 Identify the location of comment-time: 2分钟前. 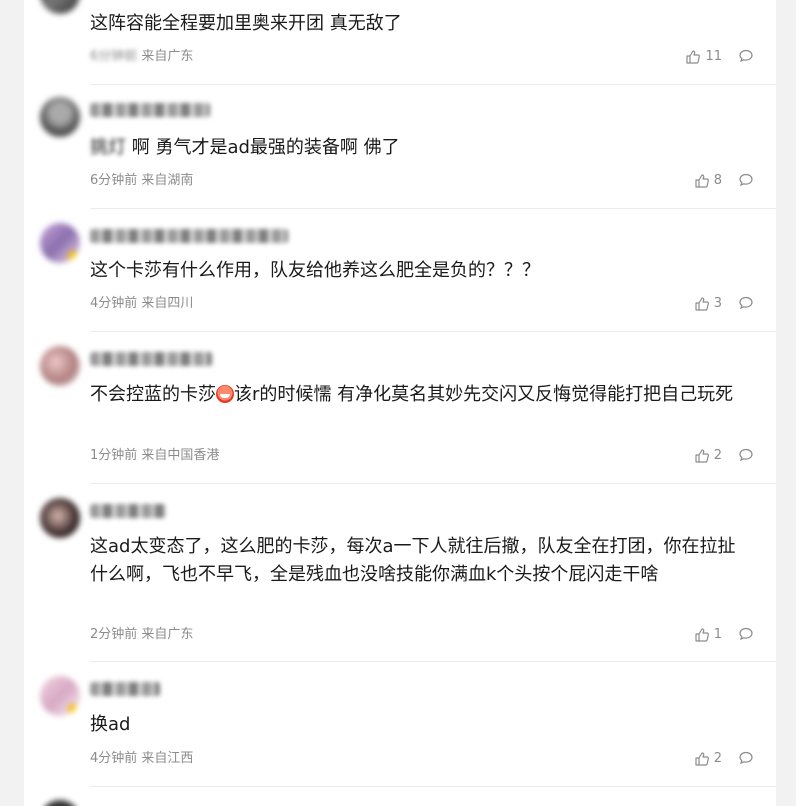
(114, 634).